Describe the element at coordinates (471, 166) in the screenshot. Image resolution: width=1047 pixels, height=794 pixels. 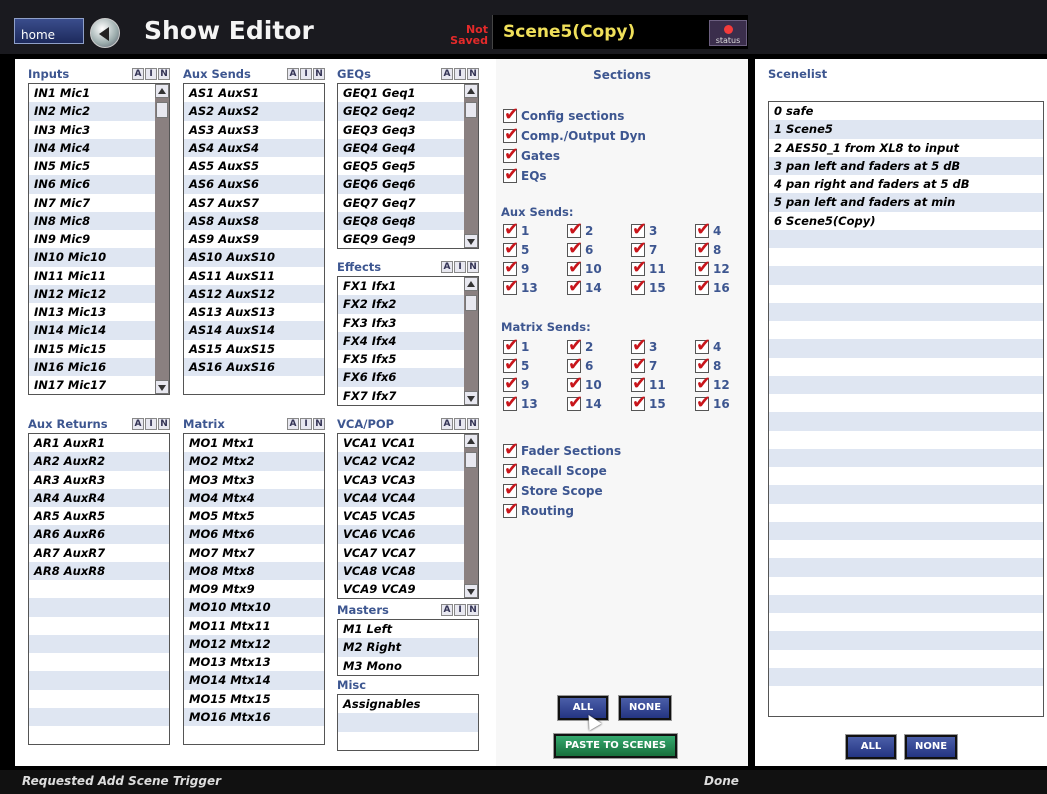
I see `geqs-scrollbar` at that location.